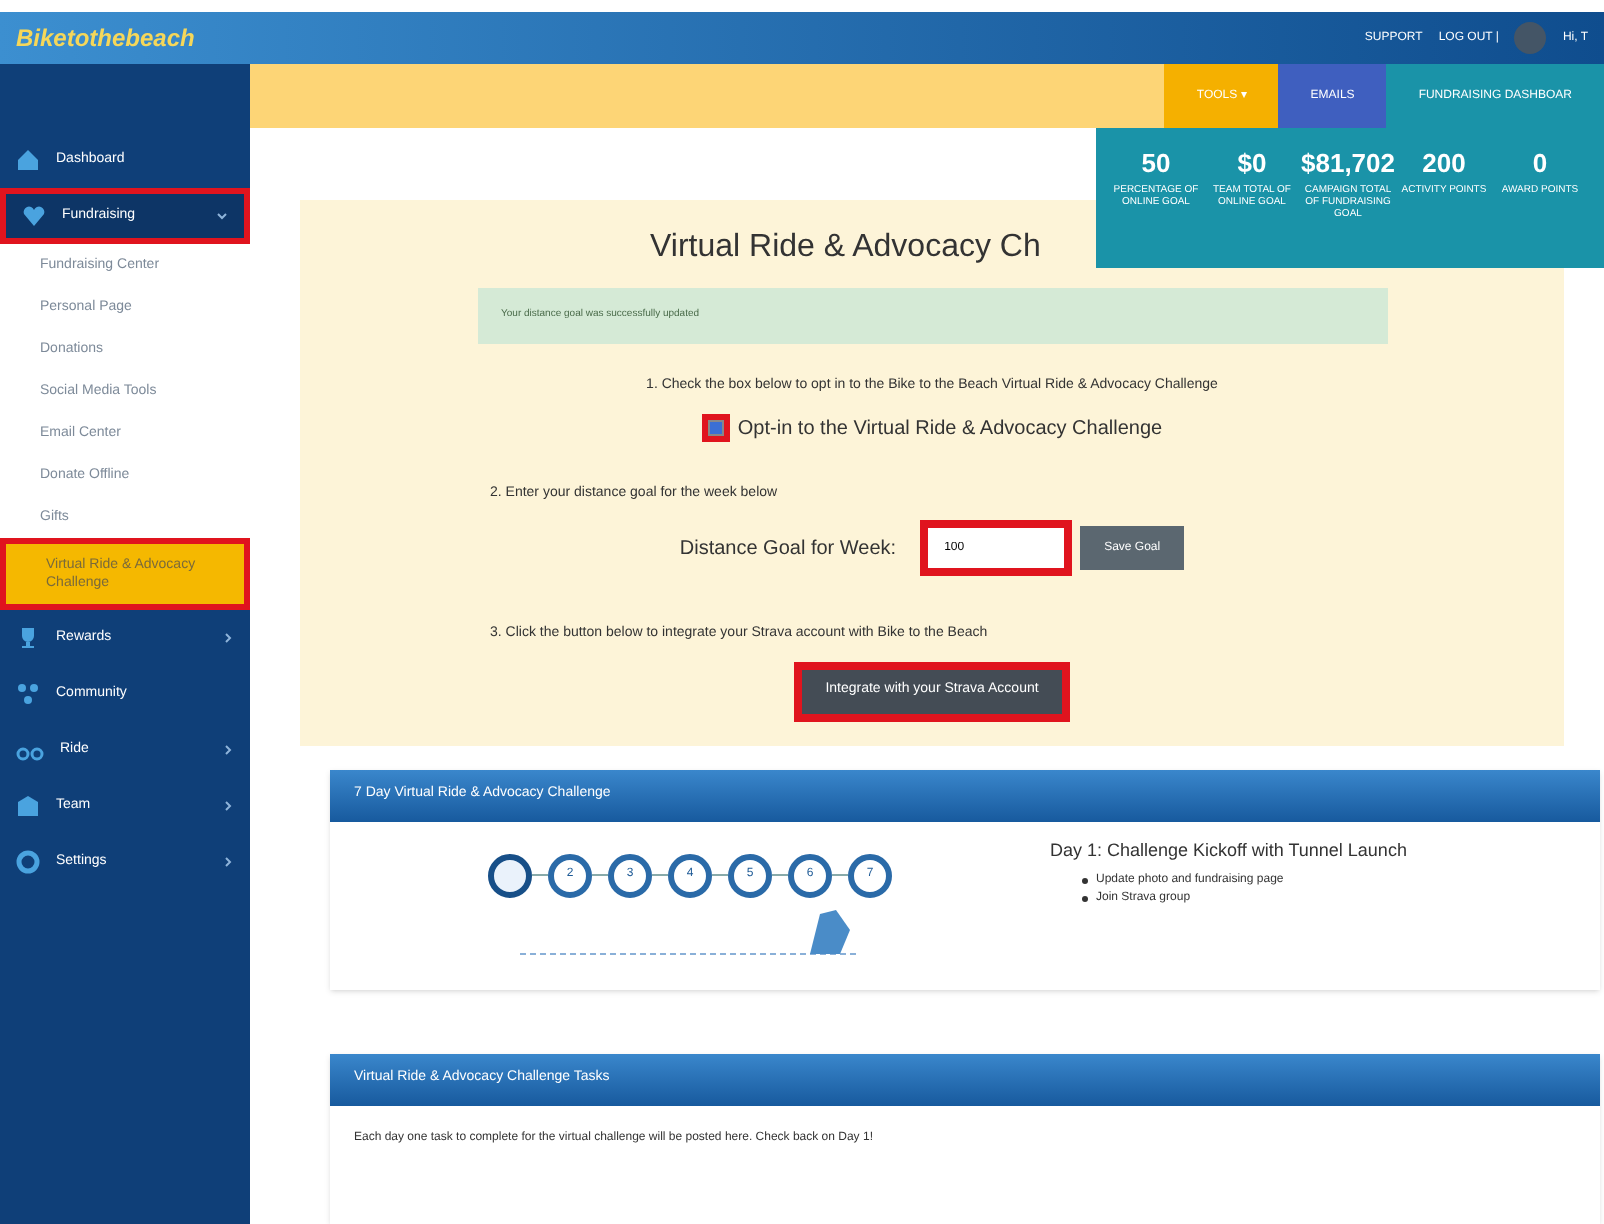 This screenshot has height=1224, width=1604. What do you see at coordinates (28, 638) in the screenshot?
I see `trophy-icon` at bounding box center [28, 638].